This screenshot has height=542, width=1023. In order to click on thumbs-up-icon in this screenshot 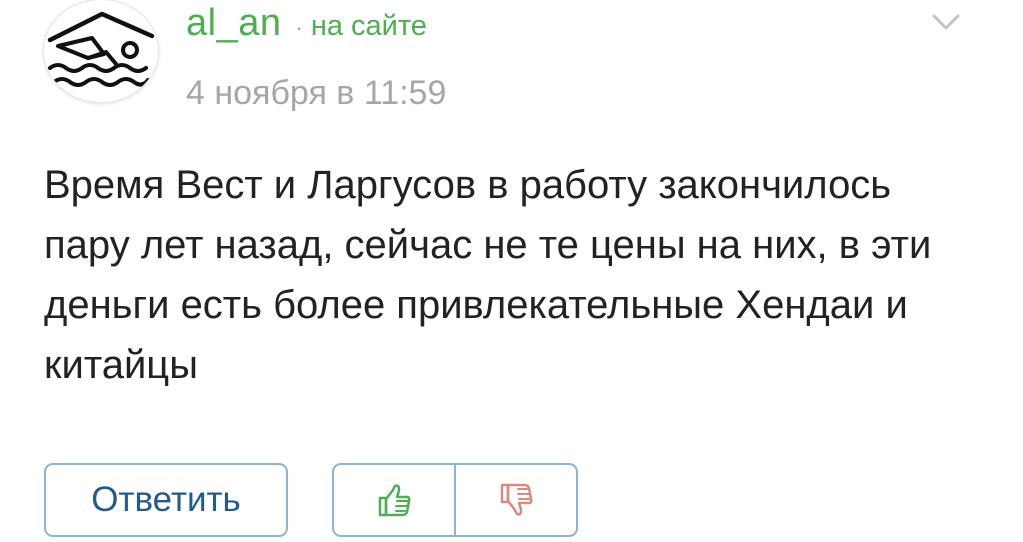, I will do `click(394, 500)`.